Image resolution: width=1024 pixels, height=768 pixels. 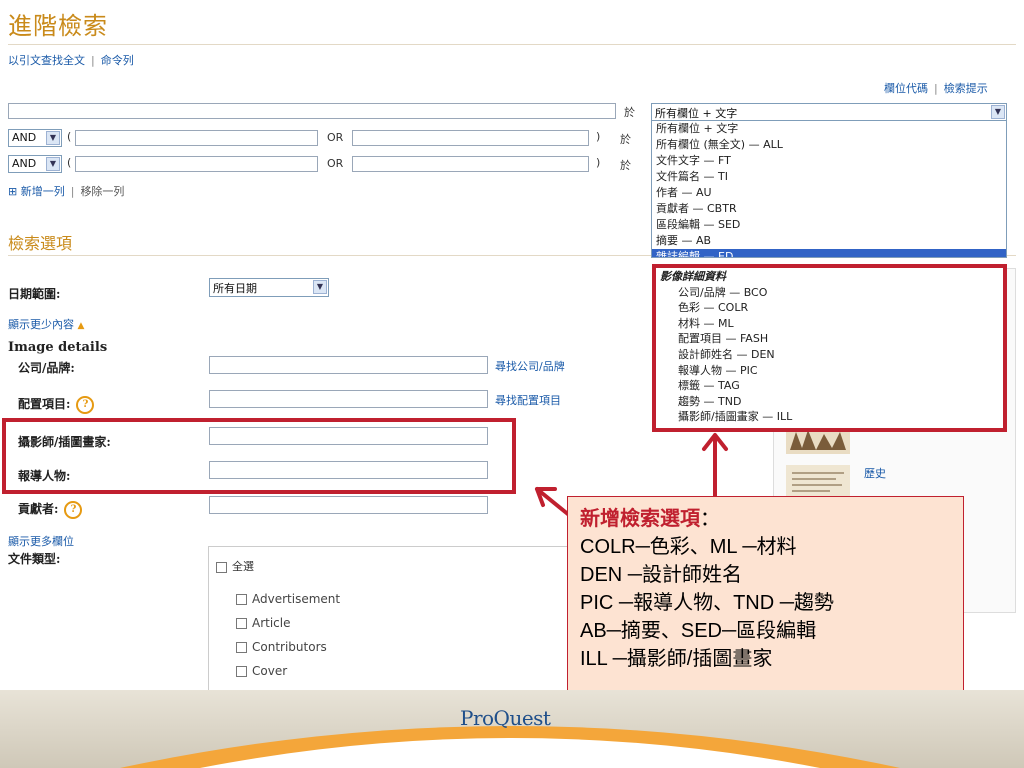 I want to click on doc-type-item: Advertisement, so click(x=288, y=604).